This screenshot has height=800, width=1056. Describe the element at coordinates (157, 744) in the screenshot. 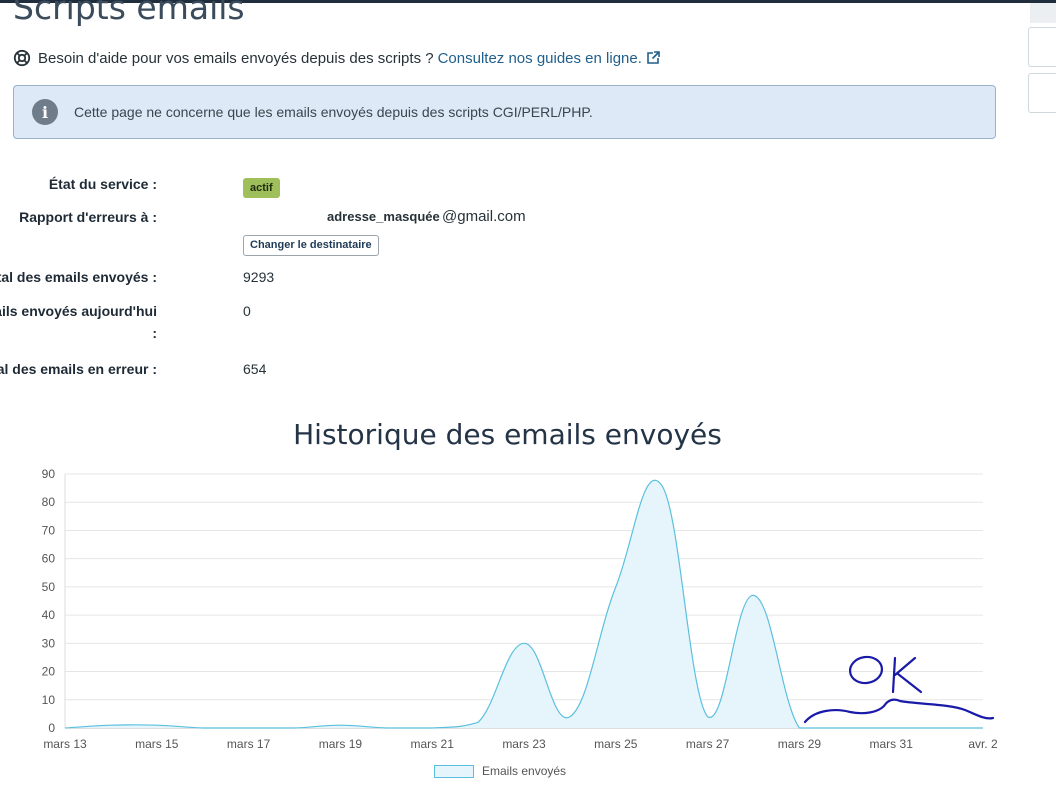

I see `x-tick-label: mars 15` at that location.